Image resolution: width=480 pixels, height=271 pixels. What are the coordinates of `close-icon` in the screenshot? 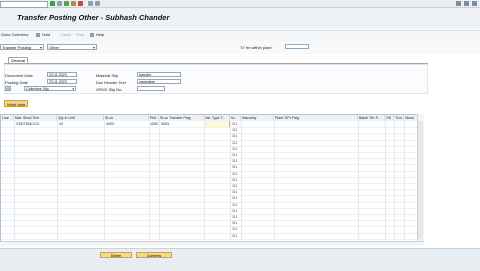 It's located at (474, 3).